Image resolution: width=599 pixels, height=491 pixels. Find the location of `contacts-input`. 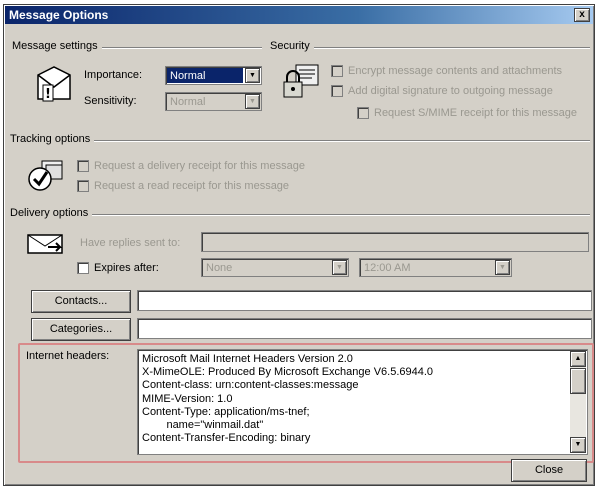

contacts-input is located at coordinates (364, 300).